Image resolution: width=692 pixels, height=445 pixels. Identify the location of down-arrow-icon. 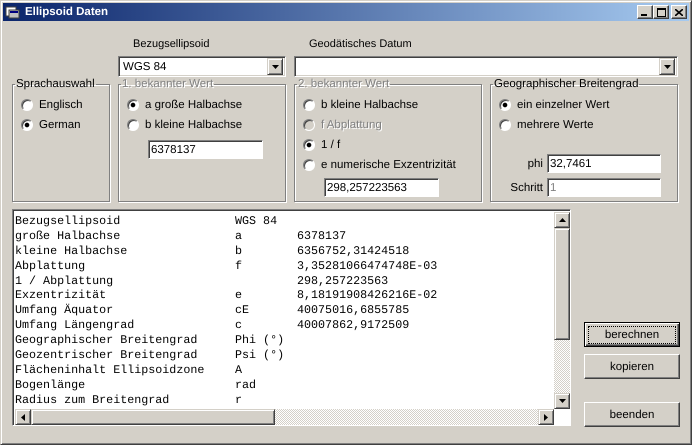
(562, 401).